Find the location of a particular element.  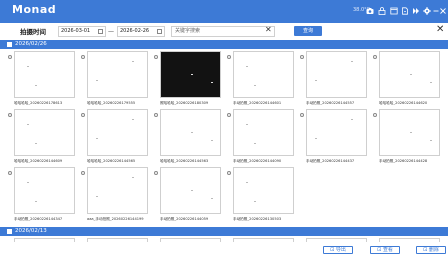

photo-caption: 手动拍照_20260226144437 is located at coordinates (330, 161).